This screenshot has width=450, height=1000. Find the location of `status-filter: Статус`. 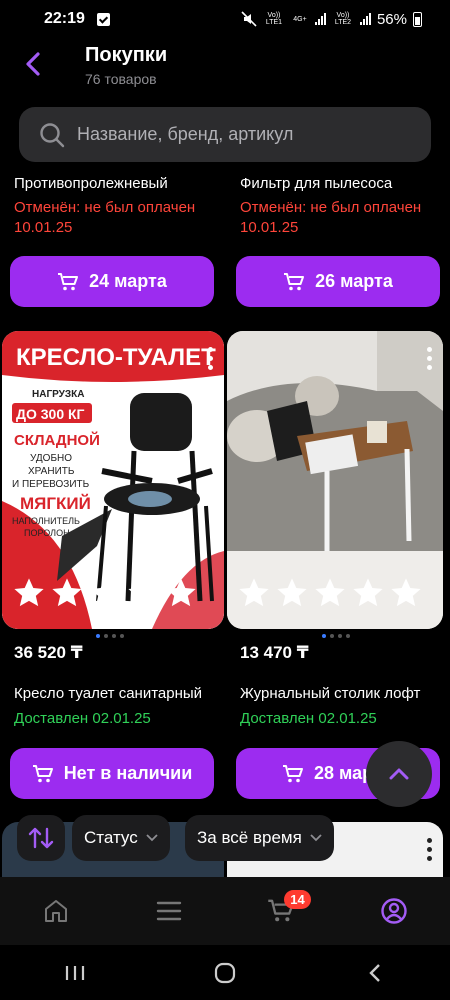

status-filter: Статус is located at coordinates (121, 838).